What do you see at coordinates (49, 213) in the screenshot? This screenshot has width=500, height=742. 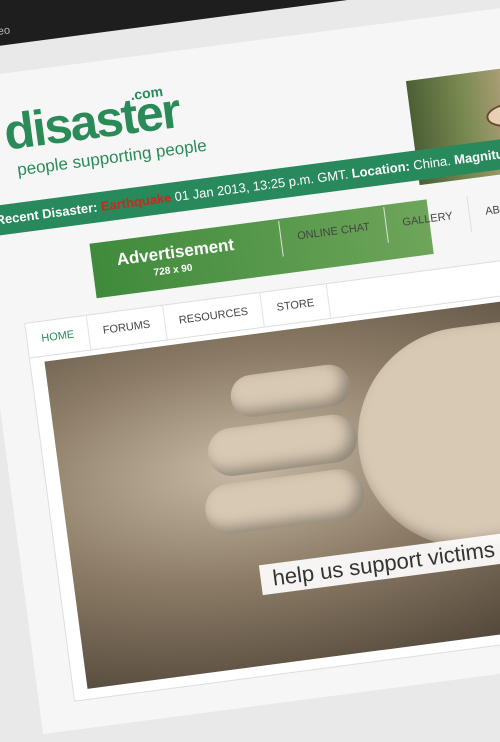 I see `recent-label: Recent Disaster:` at bounding box center [49, 213].